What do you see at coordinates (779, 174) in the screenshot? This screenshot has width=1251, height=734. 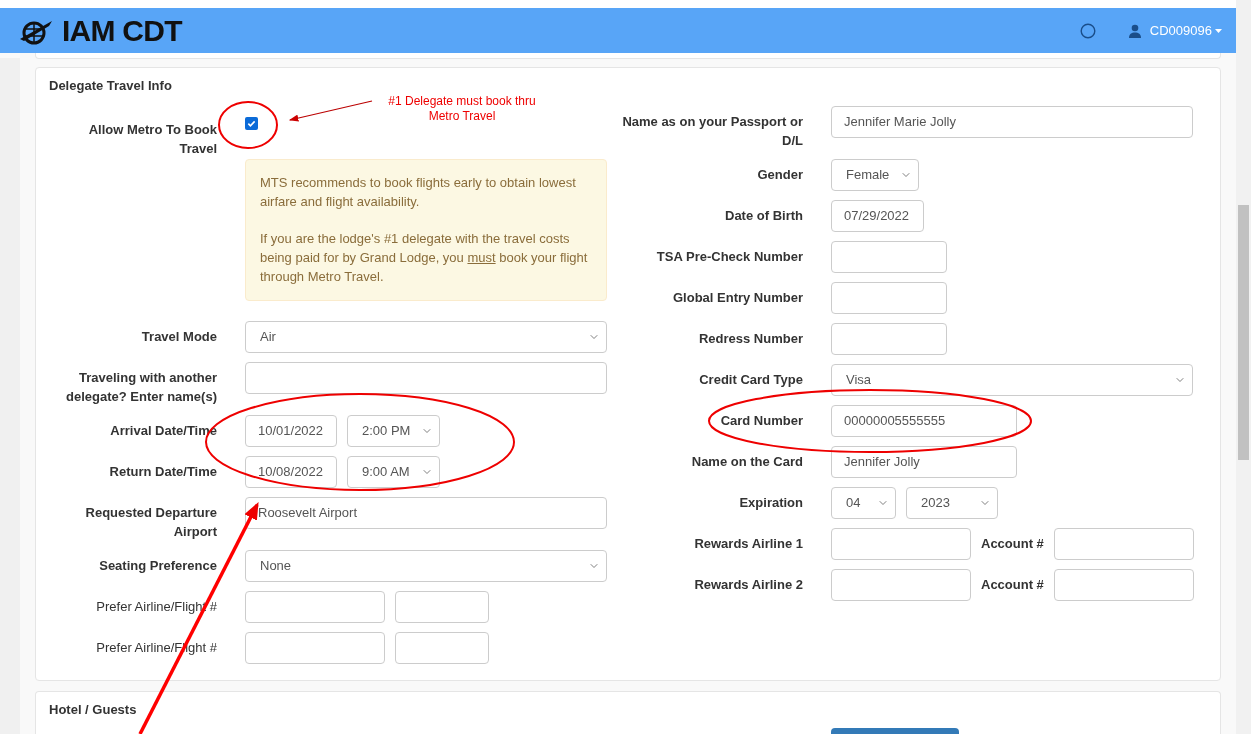 I see `field-label: Gender` at bounding box center [779, 174].